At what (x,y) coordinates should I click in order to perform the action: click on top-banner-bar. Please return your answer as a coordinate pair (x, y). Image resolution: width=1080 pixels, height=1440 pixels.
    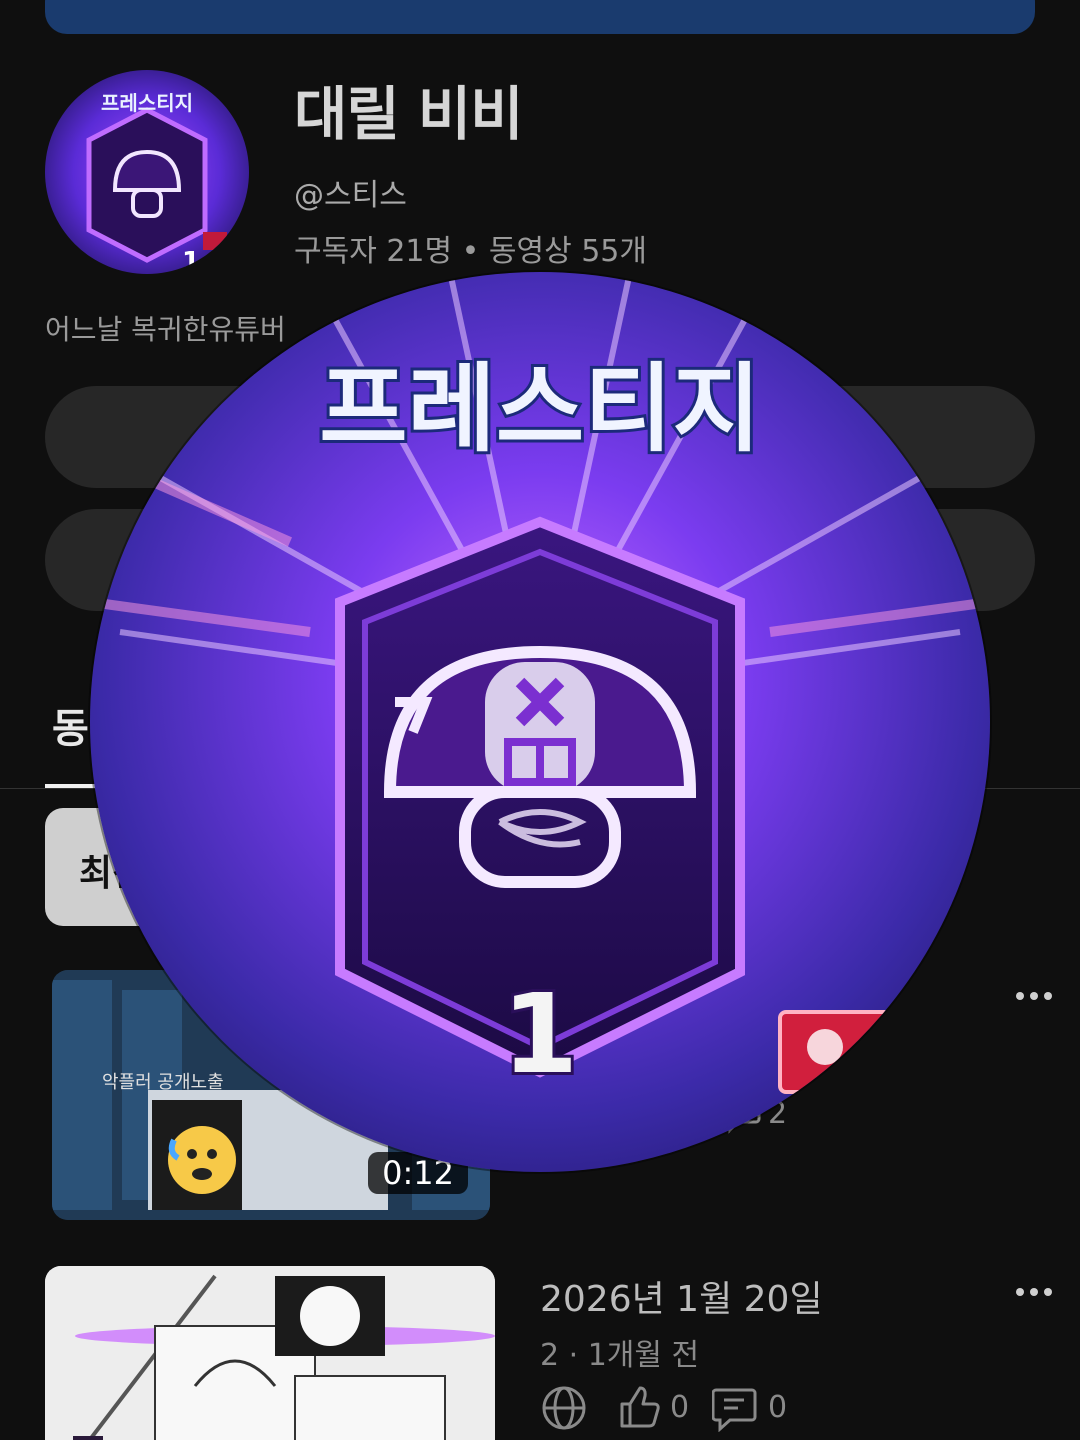
    Looking at the image, I should click on (540, 17).